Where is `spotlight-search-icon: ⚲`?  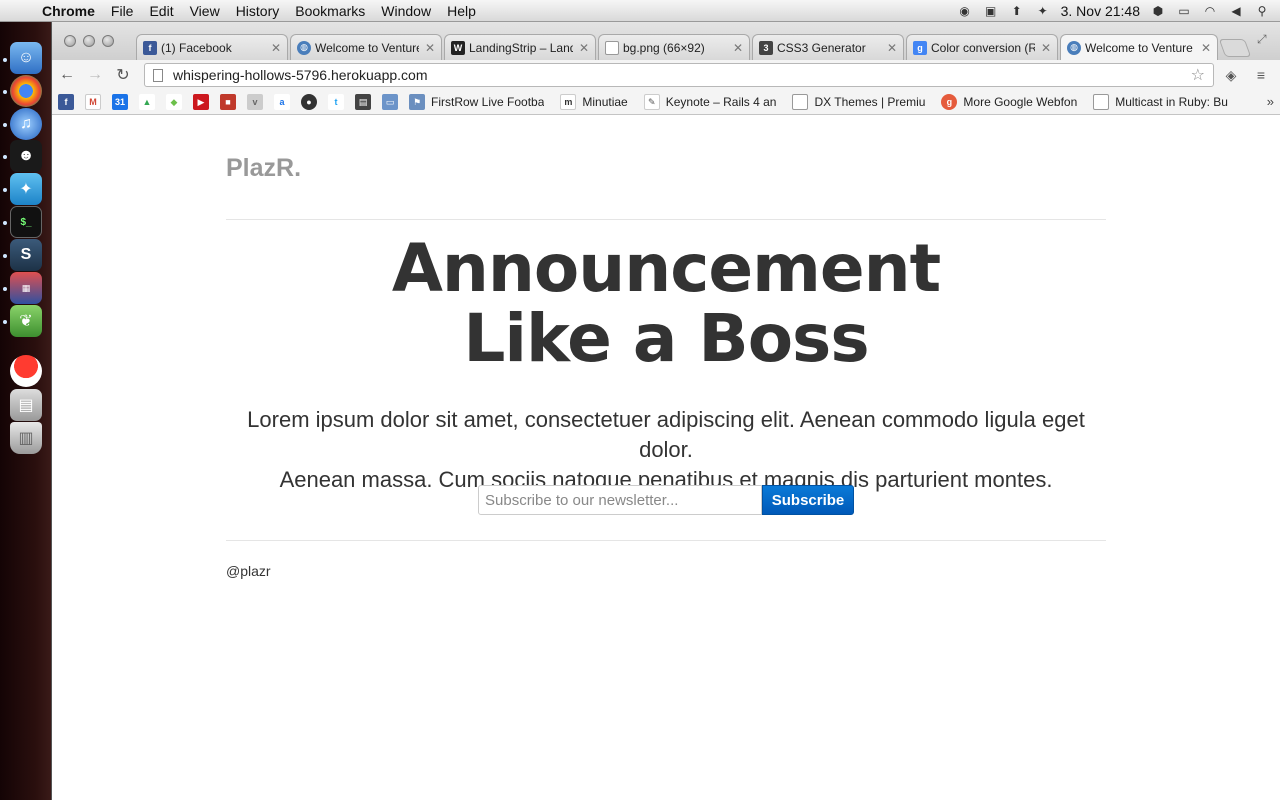 spotlight-search-icon: ⚲ is located at coordinates (1262, 11).